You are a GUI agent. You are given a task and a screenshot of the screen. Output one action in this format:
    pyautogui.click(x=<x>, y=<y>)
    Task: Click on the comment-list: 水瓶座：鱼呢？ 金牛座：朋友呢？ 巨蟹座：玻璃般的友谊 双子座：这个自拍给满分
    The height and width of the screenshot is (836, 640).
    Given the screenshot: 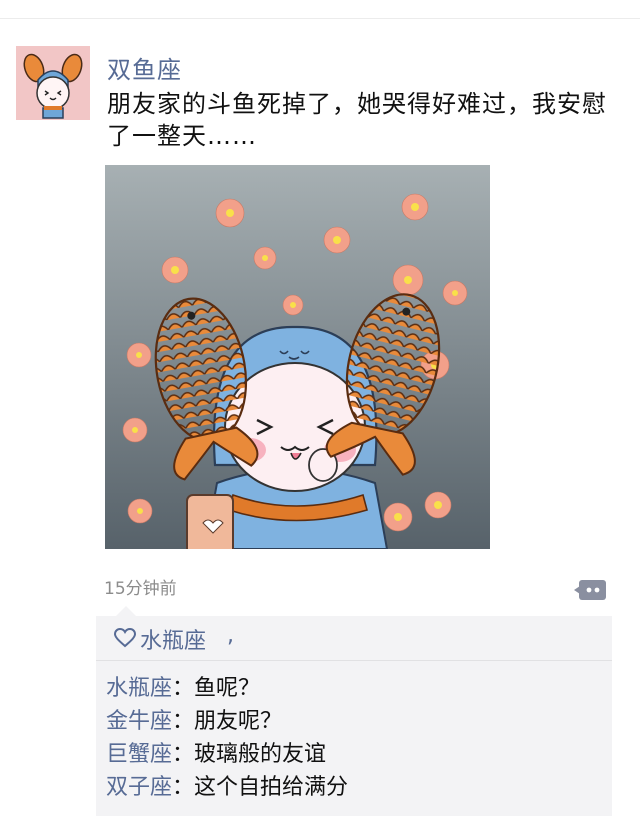 What is the action you would take?
    pyautogui.click(x=354, y=738)
    